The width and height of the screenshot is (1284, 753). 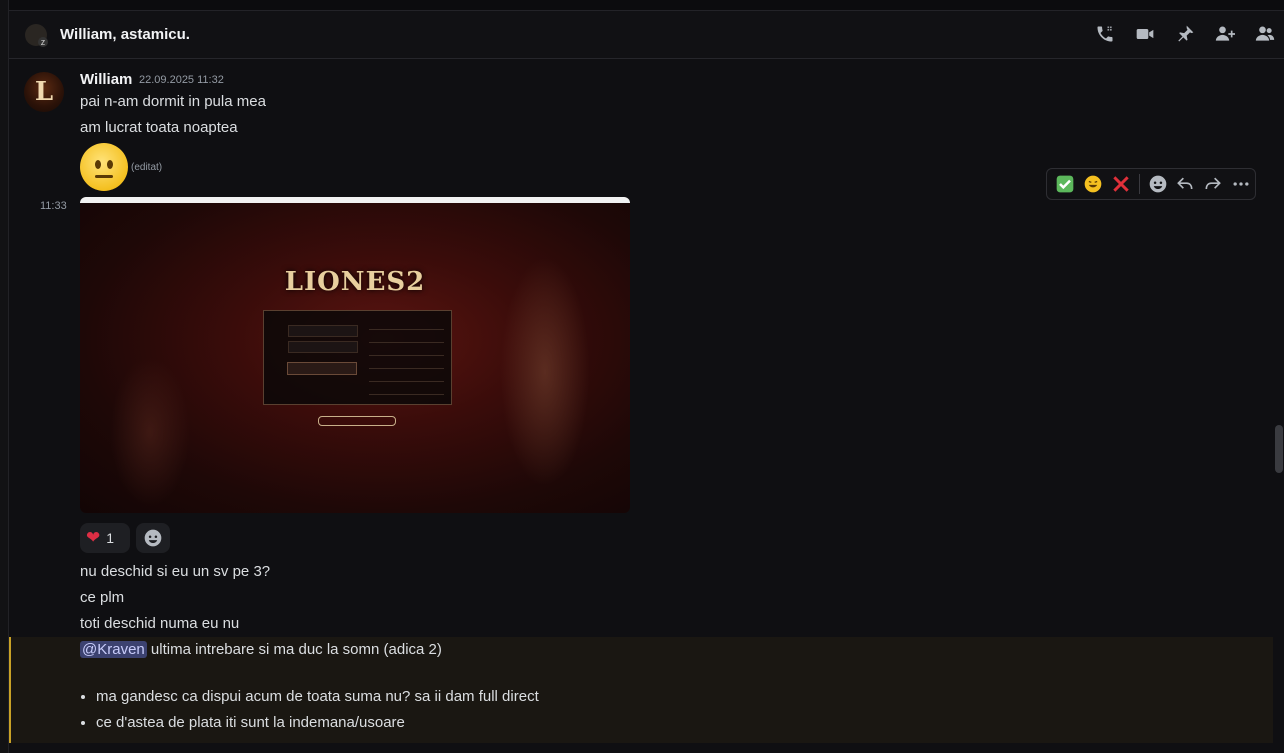 I want to click on toolbar-divider, so click(x=1139, y=184).